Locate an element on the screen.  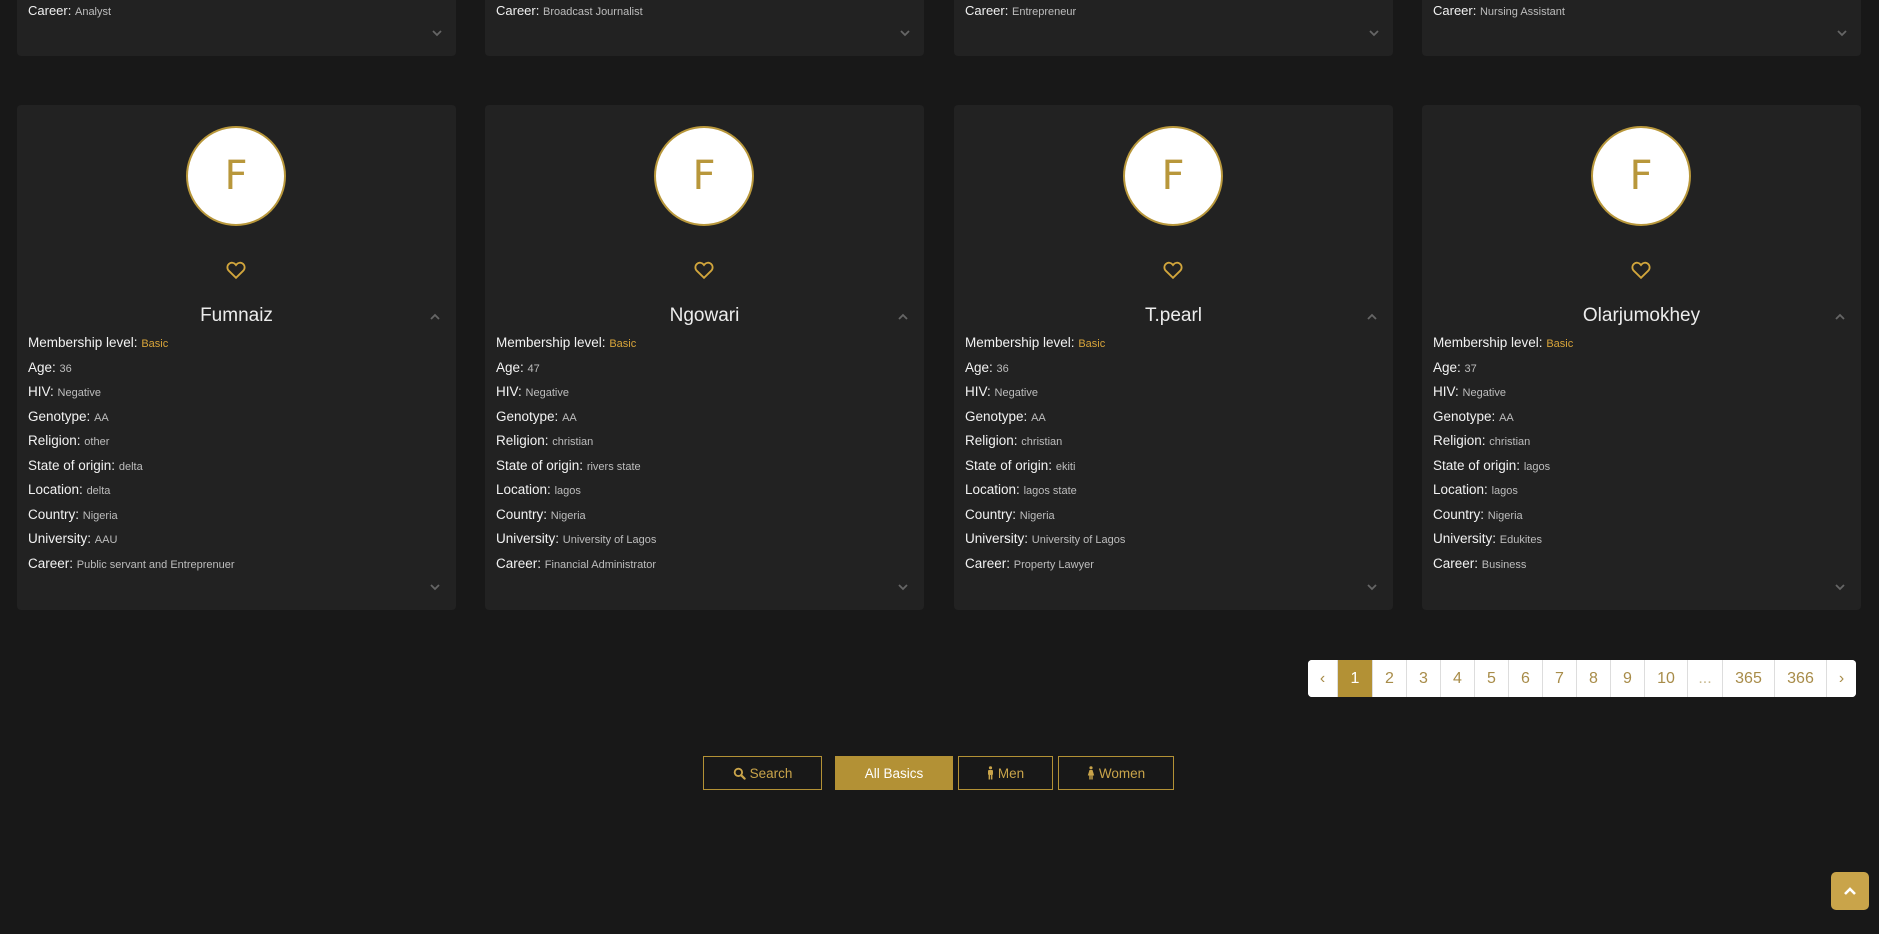
career-row: Career: Property Lawyer is located at coordinates (1045, 568).